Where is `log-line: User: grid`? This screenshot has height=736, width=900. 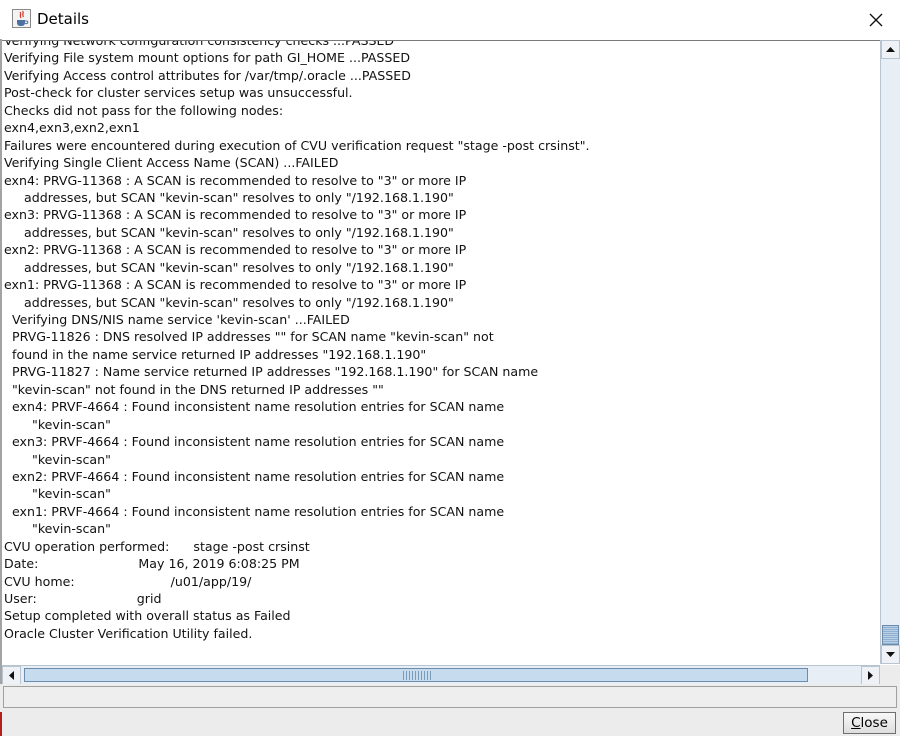
log-line: User: grid is located at coordinates (83, 598).